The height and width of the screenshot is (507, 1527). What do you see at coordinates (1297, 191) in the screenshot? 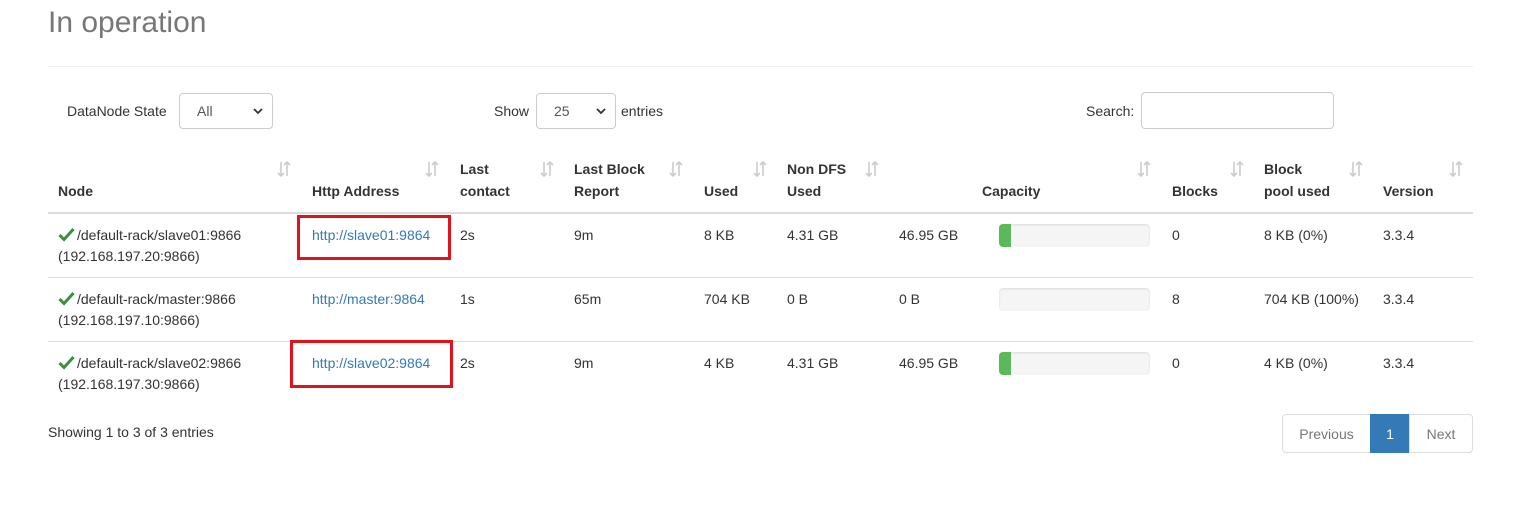
I see `column-header-line2: pool used` at bounding box center [1297, 191].